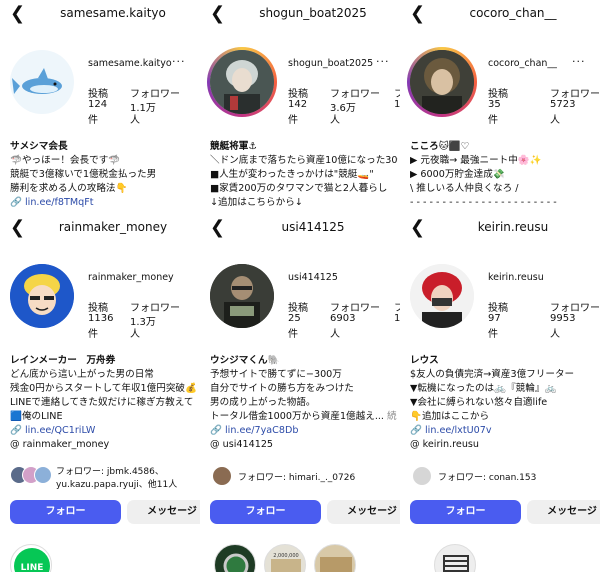 The height and width of the screenshot is (572, 600). Describe the element at coordinates (276, 374) in the screenshot. I see `bio-line: 予想サイトで勝てずに−300万` at that location.